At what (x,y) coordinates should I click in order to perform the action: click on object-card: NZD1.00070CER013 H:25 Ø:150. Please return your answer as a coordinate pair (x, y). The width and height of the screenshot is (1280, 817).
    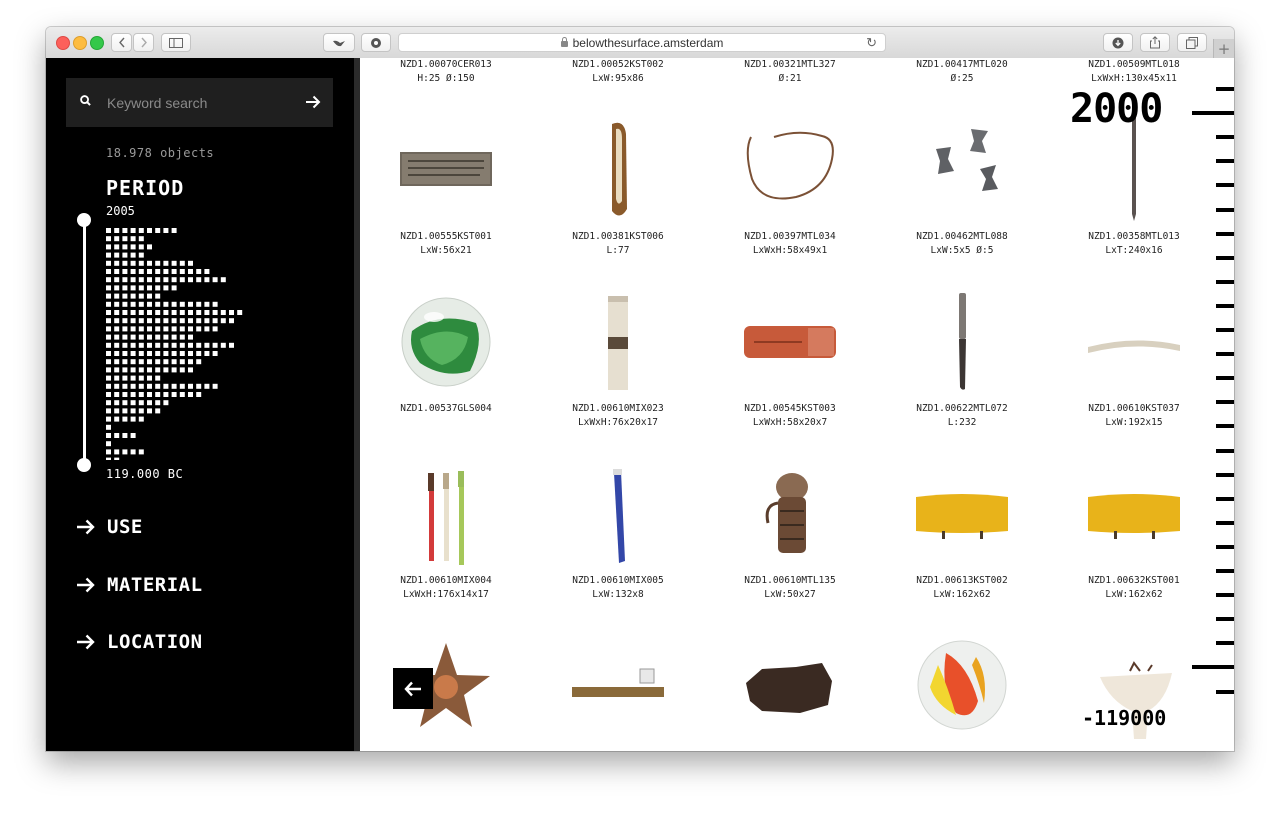
    Looking at the image, I should click on (446, 73).